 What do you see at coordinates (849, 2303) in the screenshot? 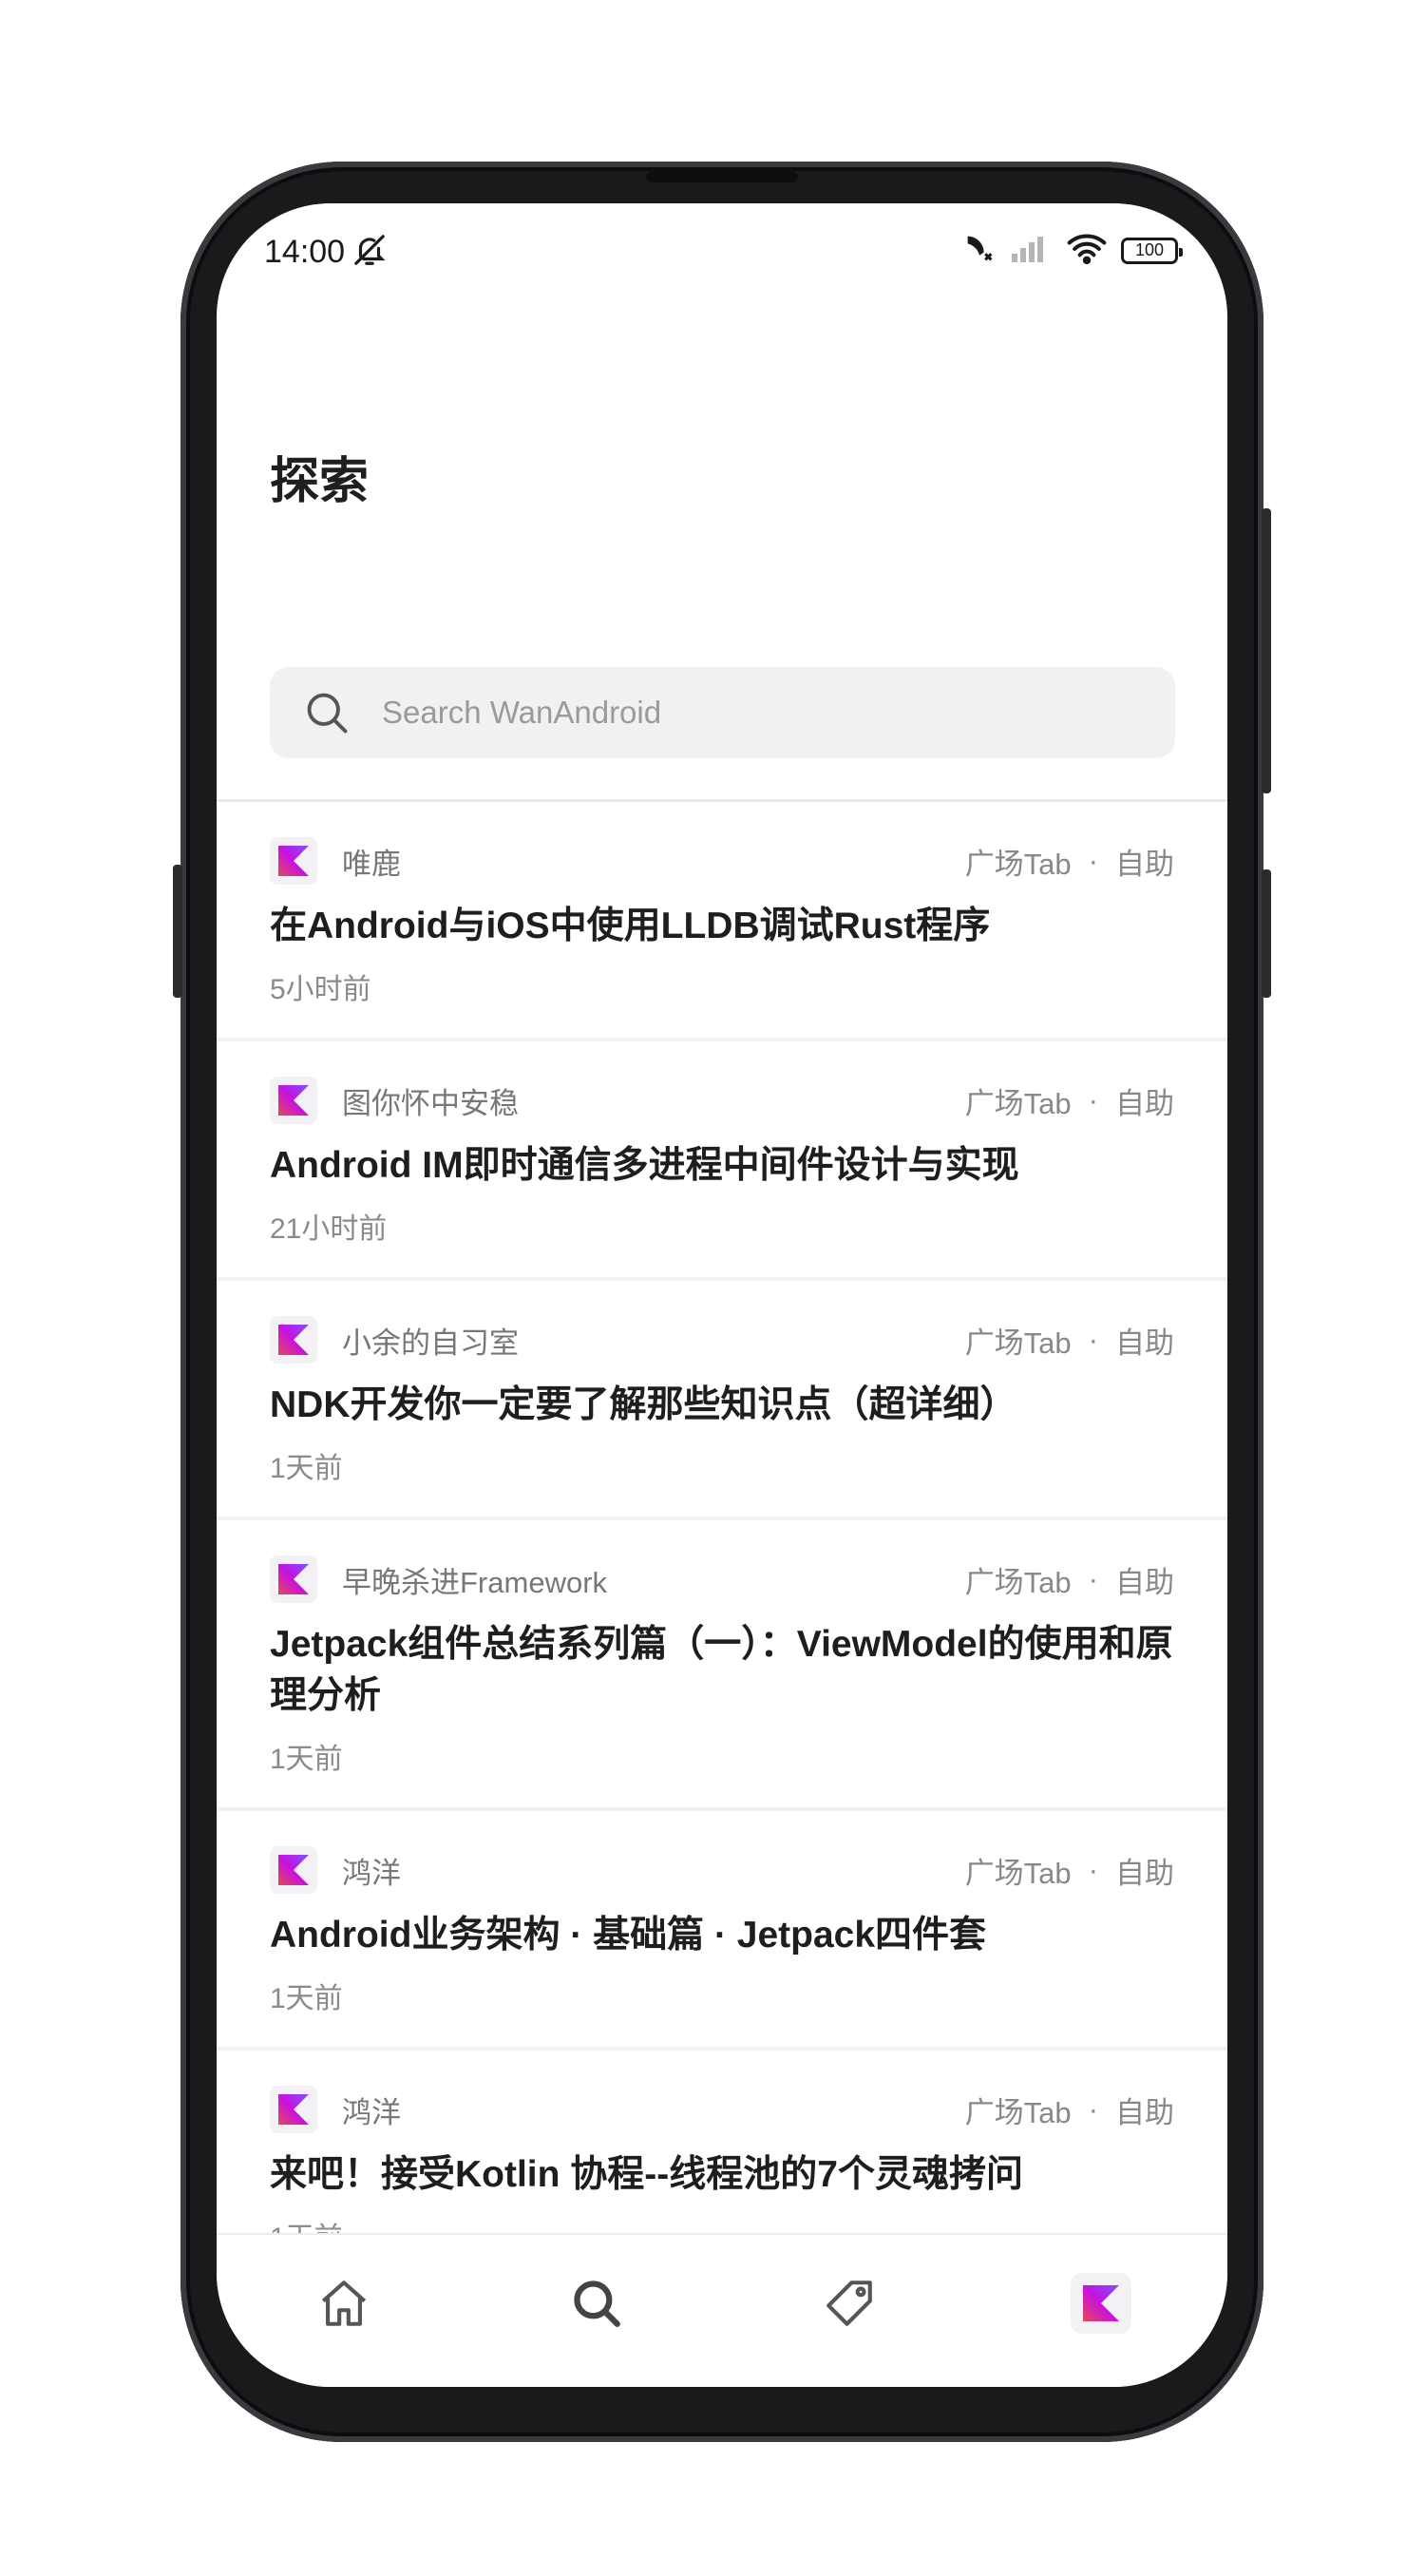
I see `nav-tag-icon` at bounding box center [849, 2303].